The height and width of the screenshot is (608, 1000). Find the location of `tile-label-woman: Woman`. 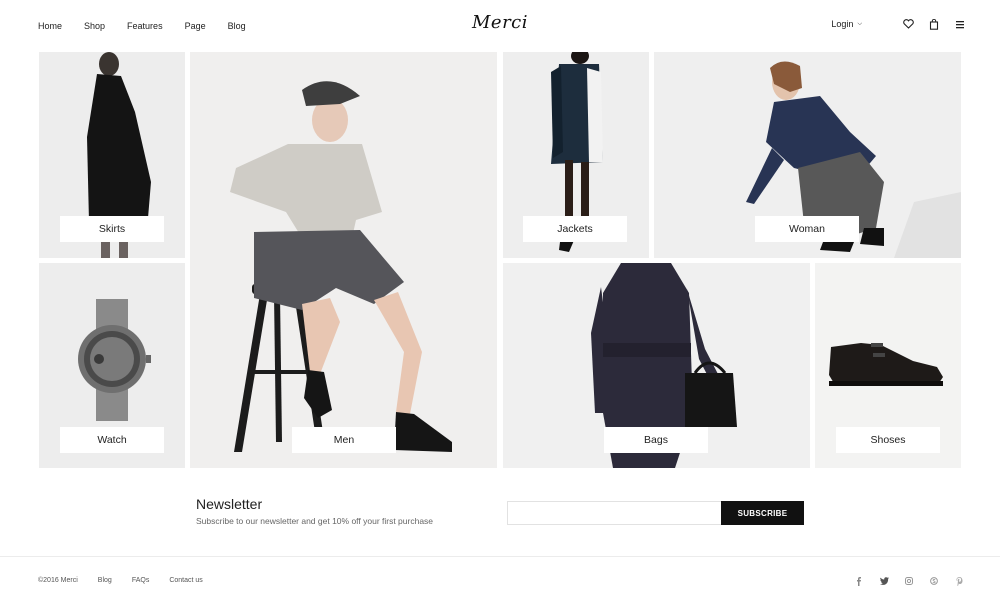

tile-label-woman: Woman is located at coordinates (807, 229).